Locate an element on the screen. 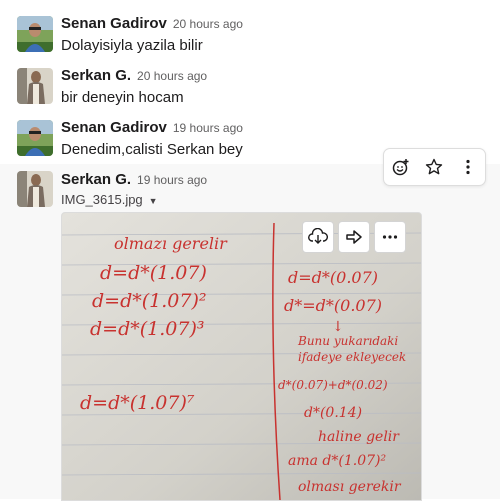  author-name: Serkan G. 19 hours ago is located at coordinates (134, 179).